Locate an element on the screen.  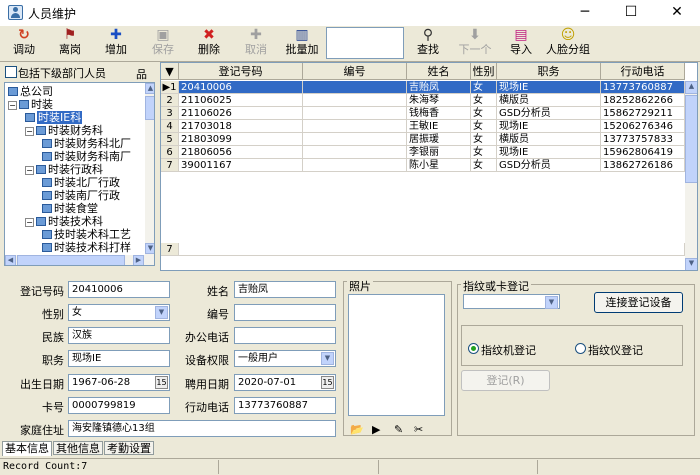
org-chart-icon: 品 is located at coordinates (141, 74).